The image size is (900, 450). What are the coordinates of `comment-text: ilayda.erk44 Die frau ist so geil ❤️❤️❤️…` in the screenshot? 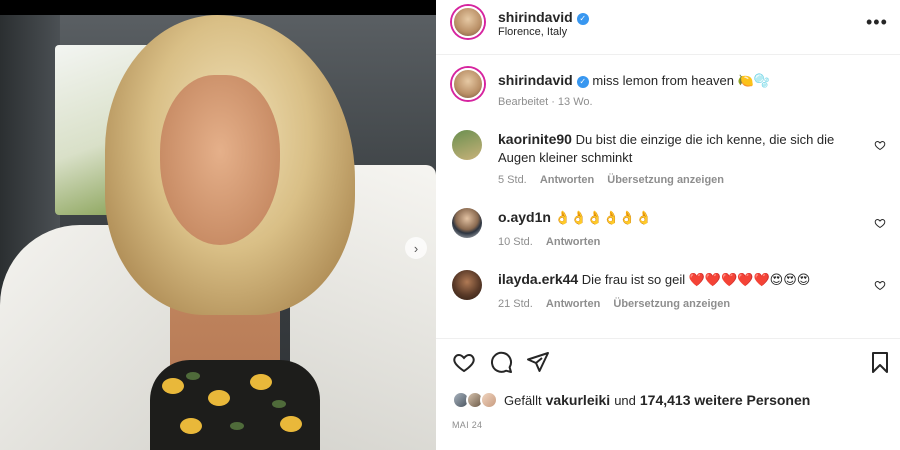 It's located at (668, 279).